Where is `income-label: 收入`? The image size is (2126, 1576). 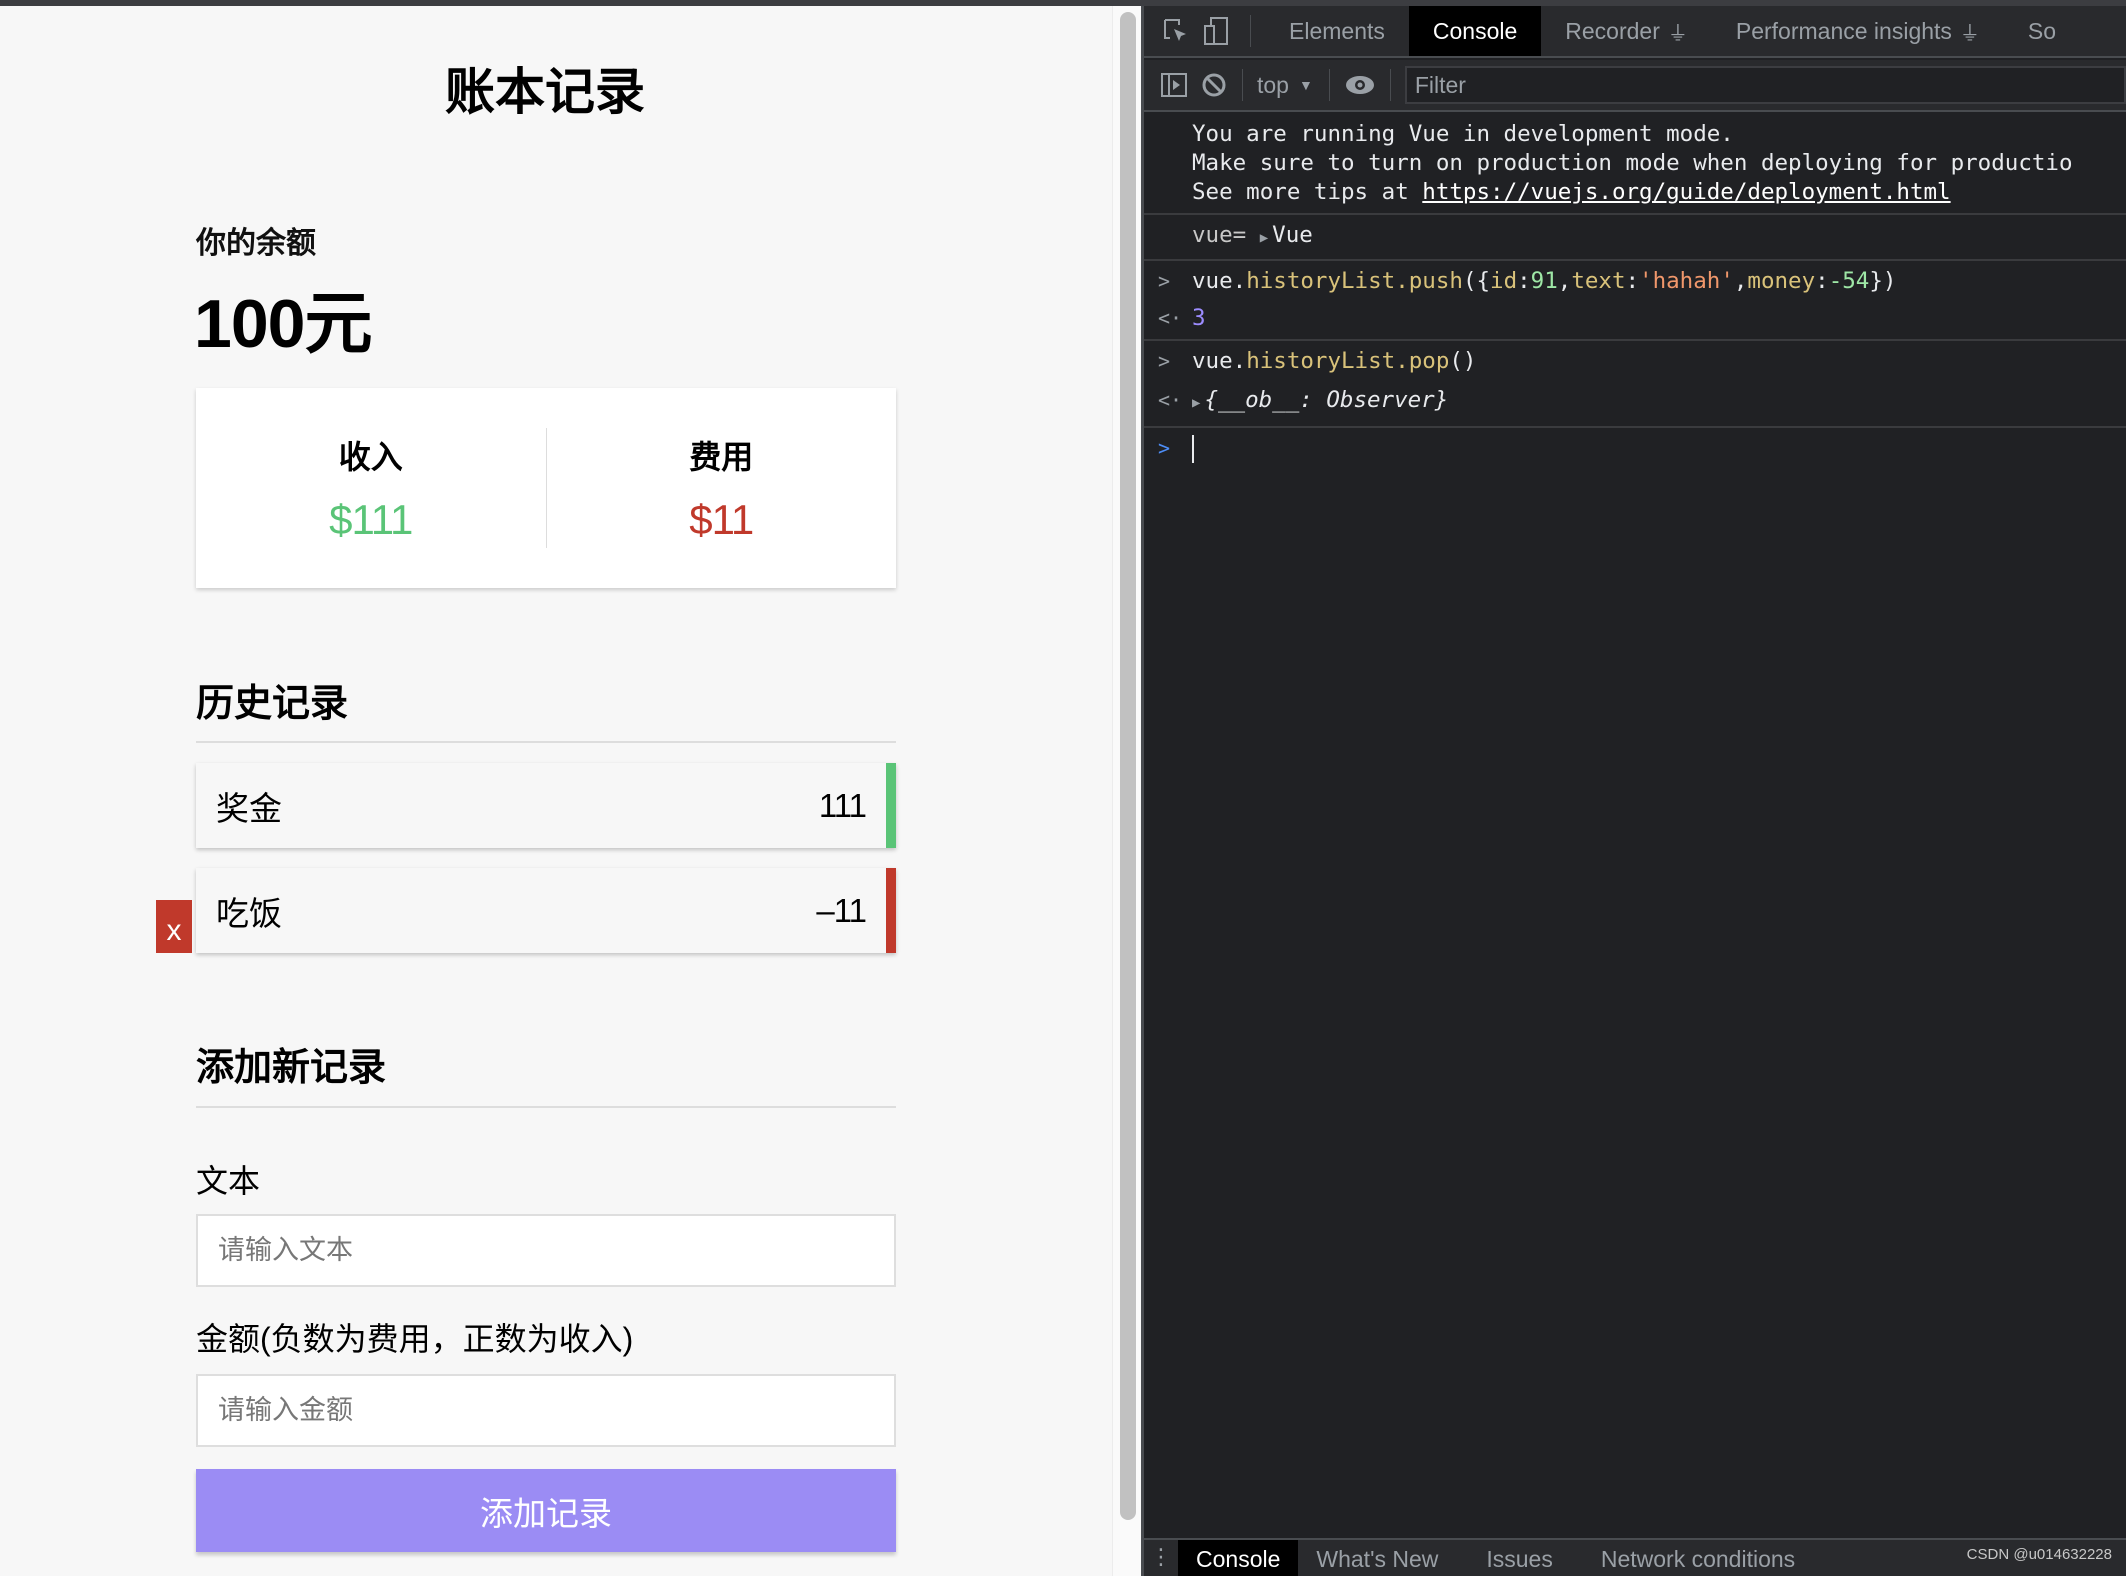
income-label: 收入 is located at coordinates (370, 457).